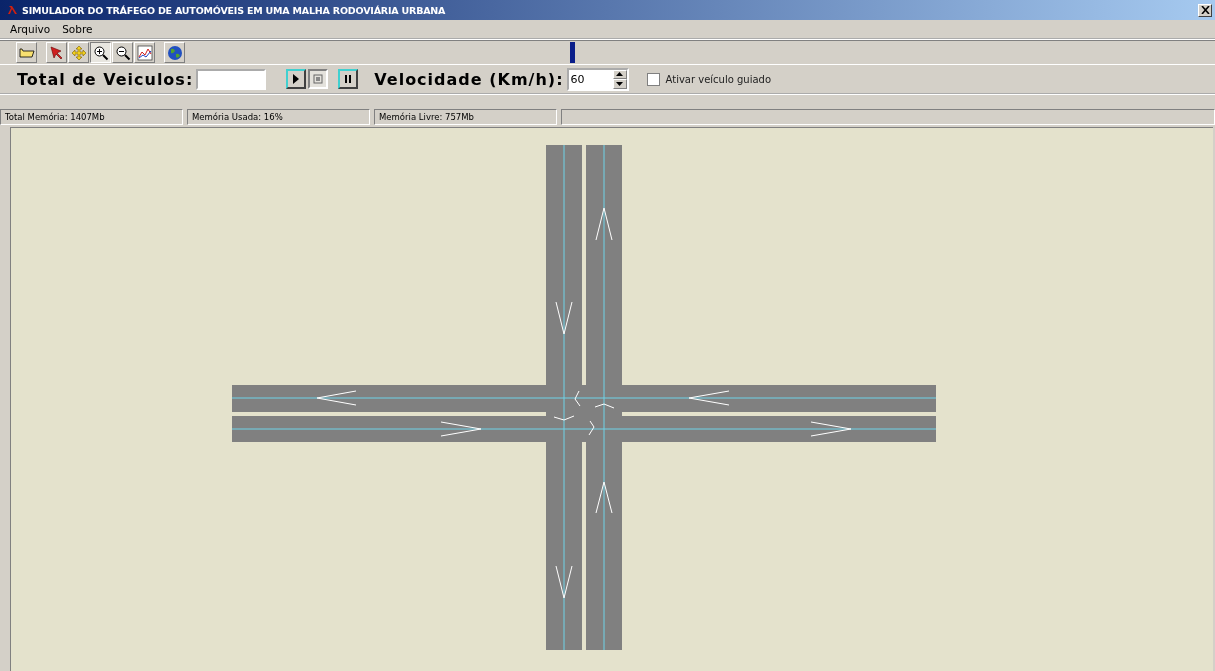 The image size is (1215, 671). I want to click on status-panel: Memória Livre: 757Mb, so click(465, 117).